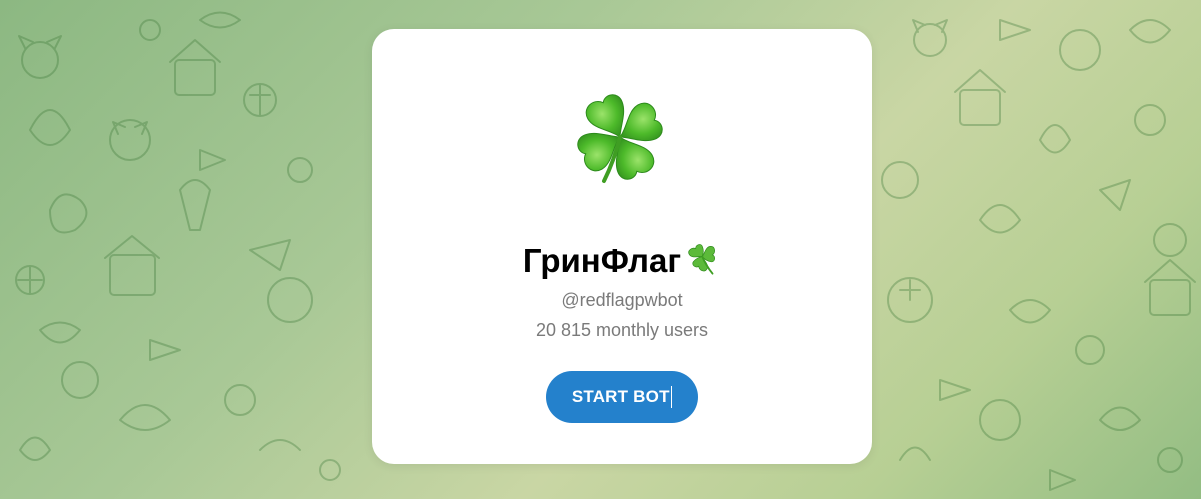 The height and width of the screenshot is (499, 1201). I want to click on start-bot-button: START BOT, so click(622, 397).